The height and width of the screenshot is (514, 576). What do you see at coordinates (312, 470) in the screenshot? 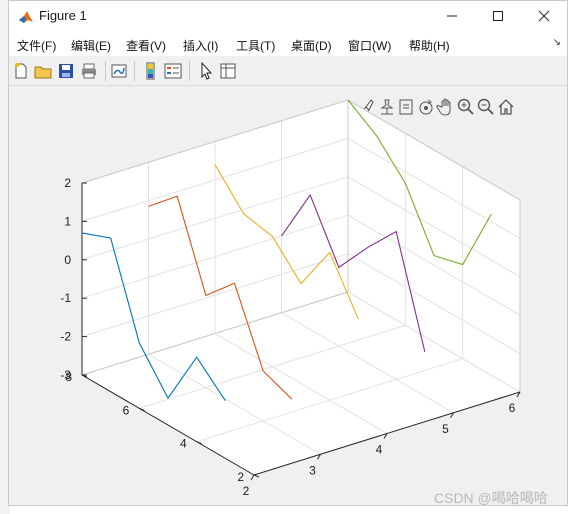
I see `x-tick-label: 3` at bounding box center [312, 470].